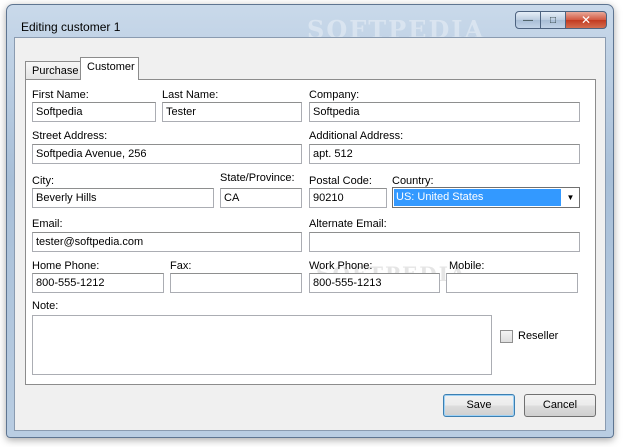  I want to click on reseller-checkbox, so click(506, 336).